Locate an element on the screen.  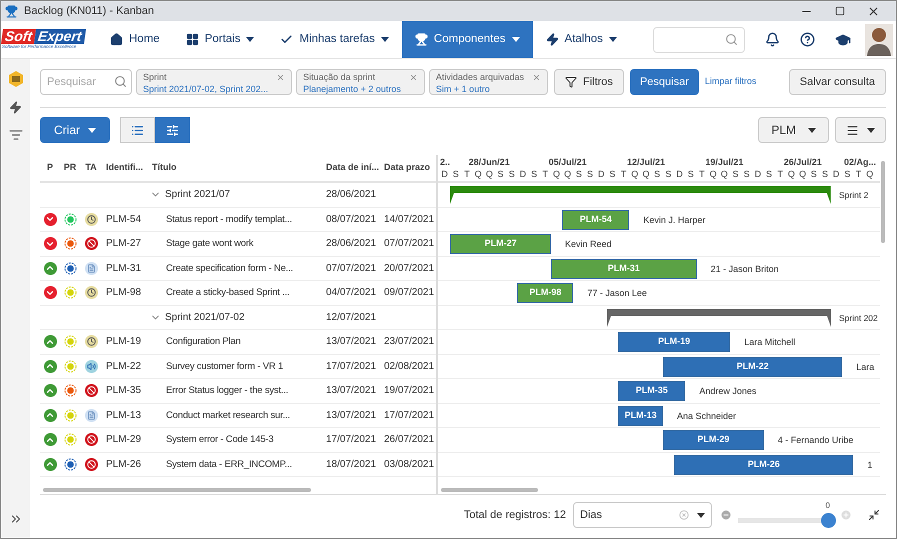
table-cell-text: PLM-13 is located at coordinates (123, 415).